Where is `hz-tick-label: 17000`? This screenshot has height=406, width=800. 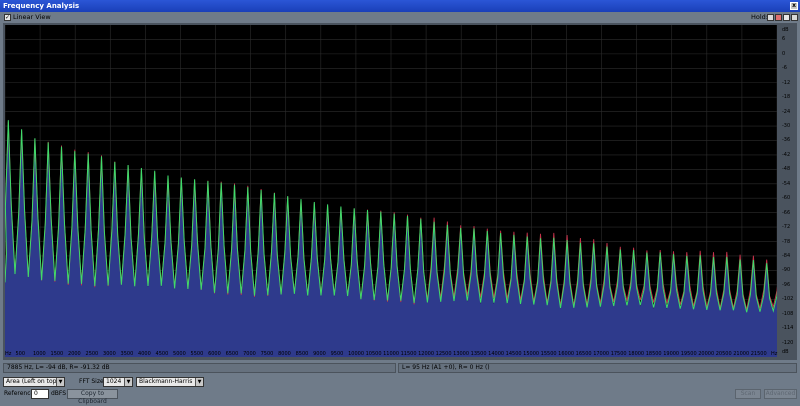
hz-tick-label: 17000 is located at coordinates (601, 354).